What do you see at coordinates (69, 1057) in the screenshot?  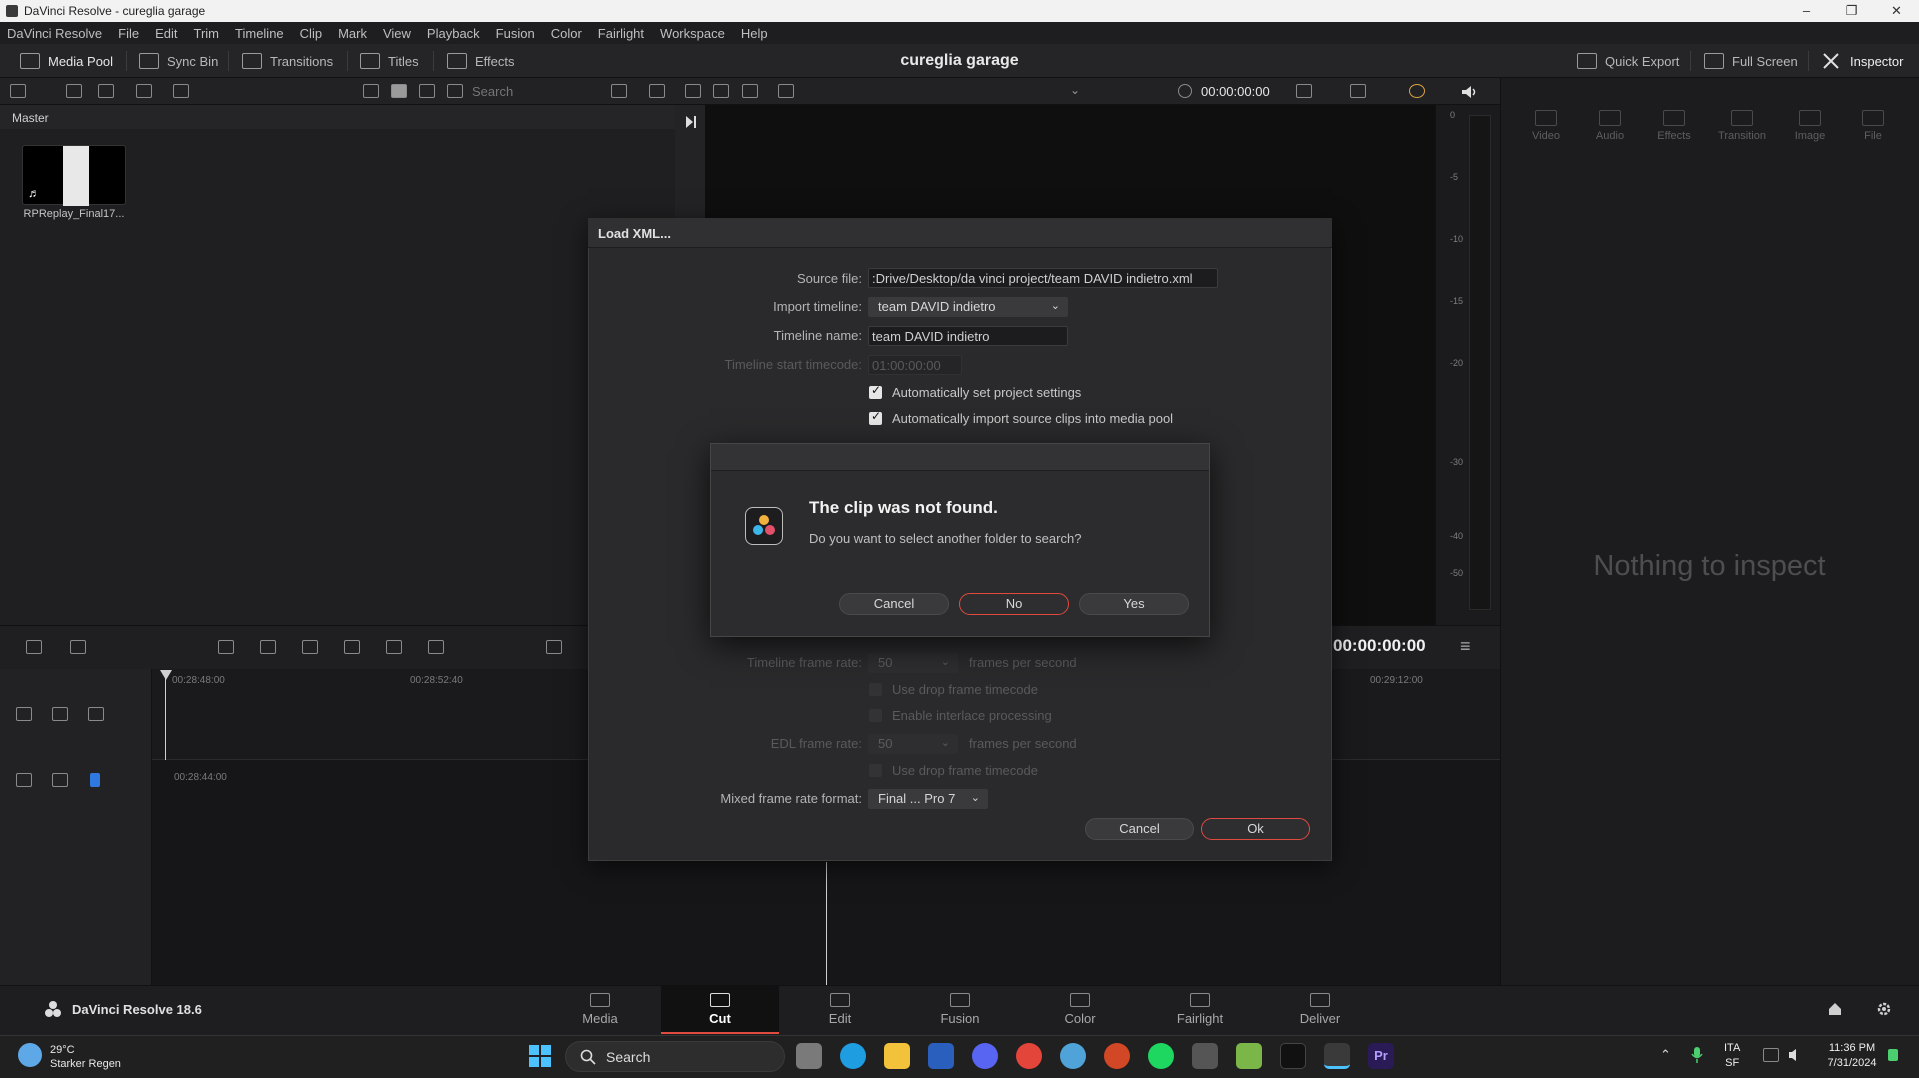 I see `weather-widget: 29°C Starker Regen` at bounding box center [69, 1057].